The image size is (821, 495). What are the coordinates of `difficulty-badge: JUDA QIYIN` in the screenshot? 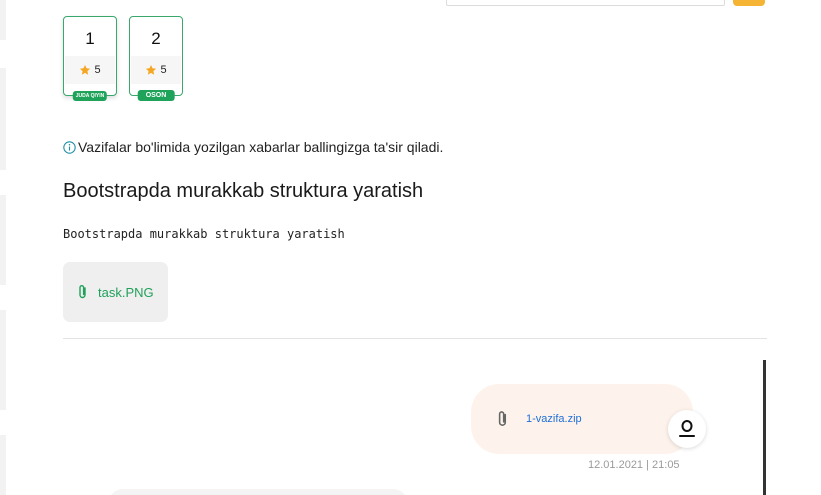 It's located at (90, 96).